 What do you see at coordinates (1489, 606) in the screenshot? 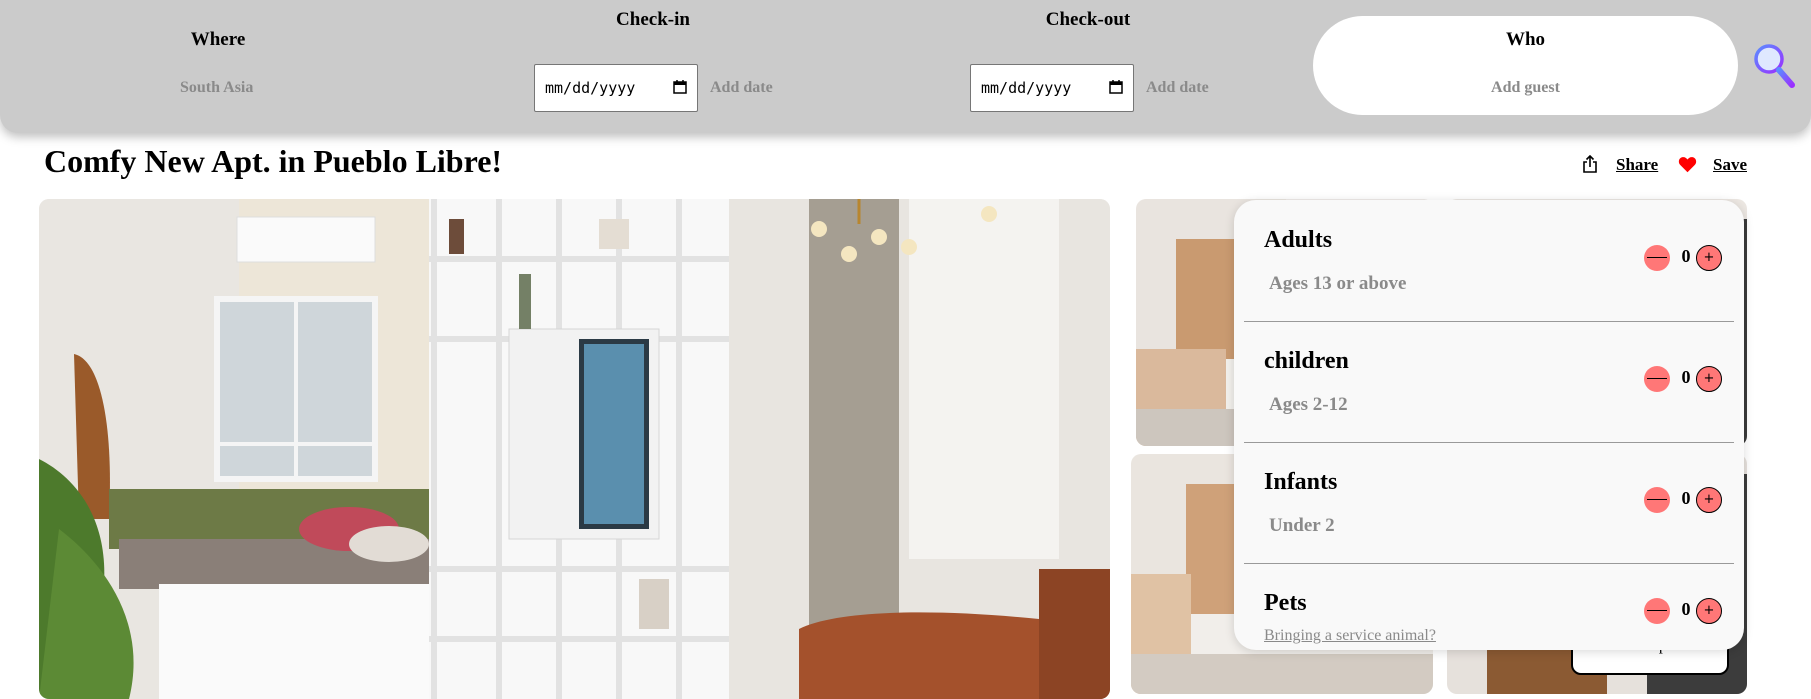
I see `guest-row-pets: Pets Bringing a service animal? 0 +` at bounding box center [1489, 606].